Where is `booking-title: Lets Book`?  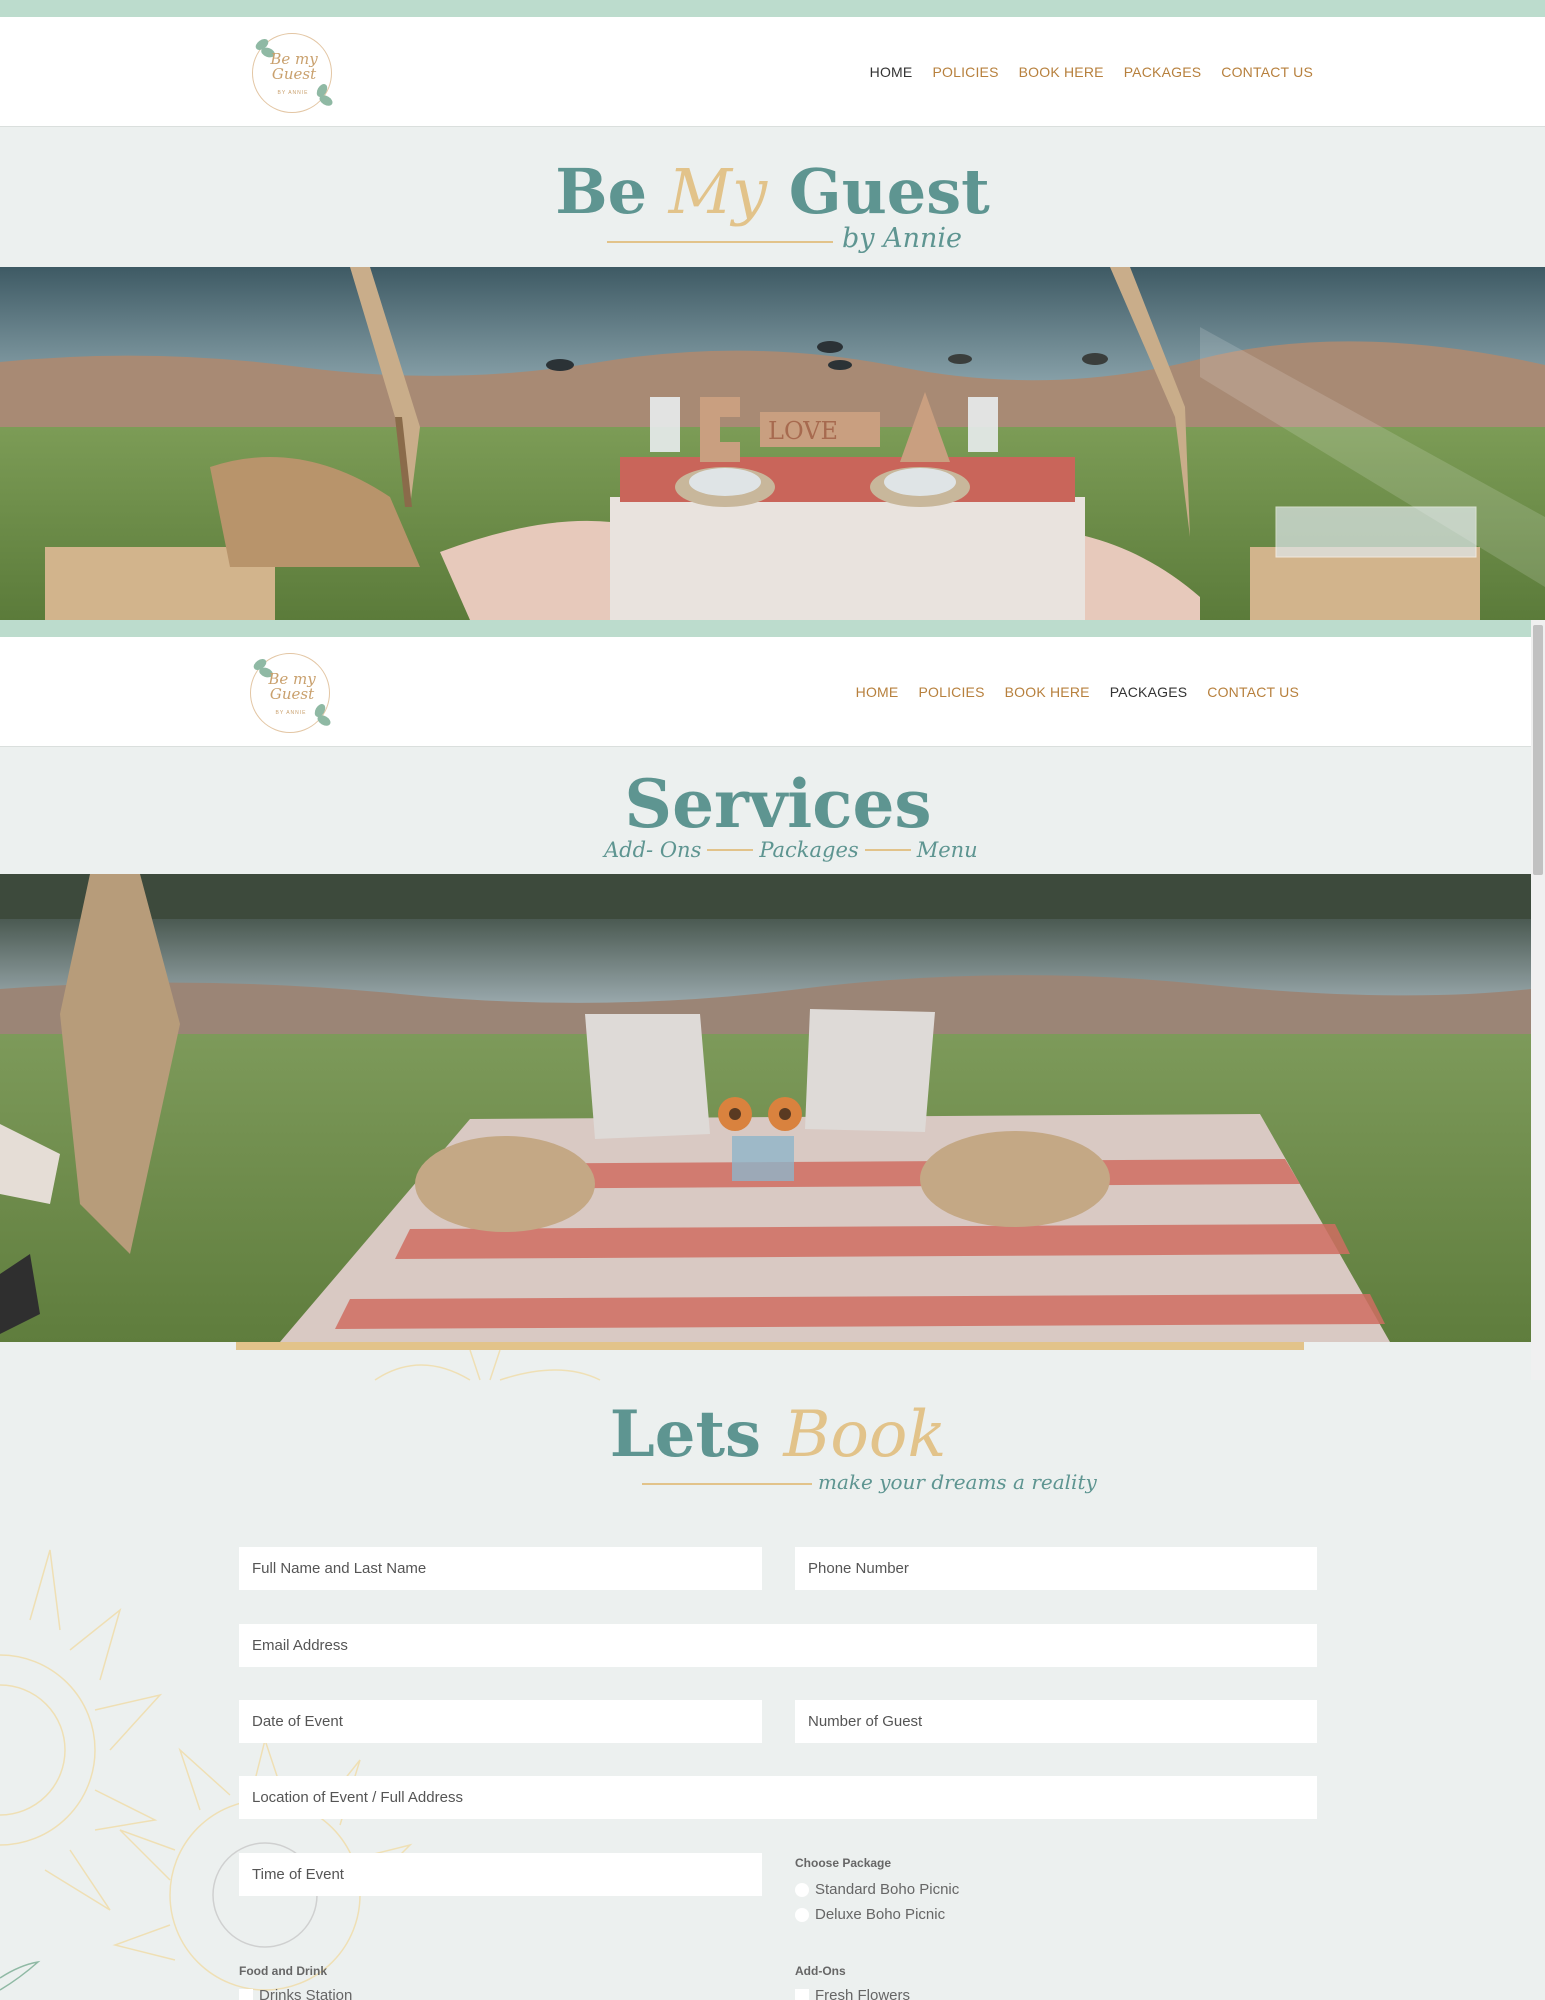
booking-title: Lets Book is located at coordinates (778, 1434).